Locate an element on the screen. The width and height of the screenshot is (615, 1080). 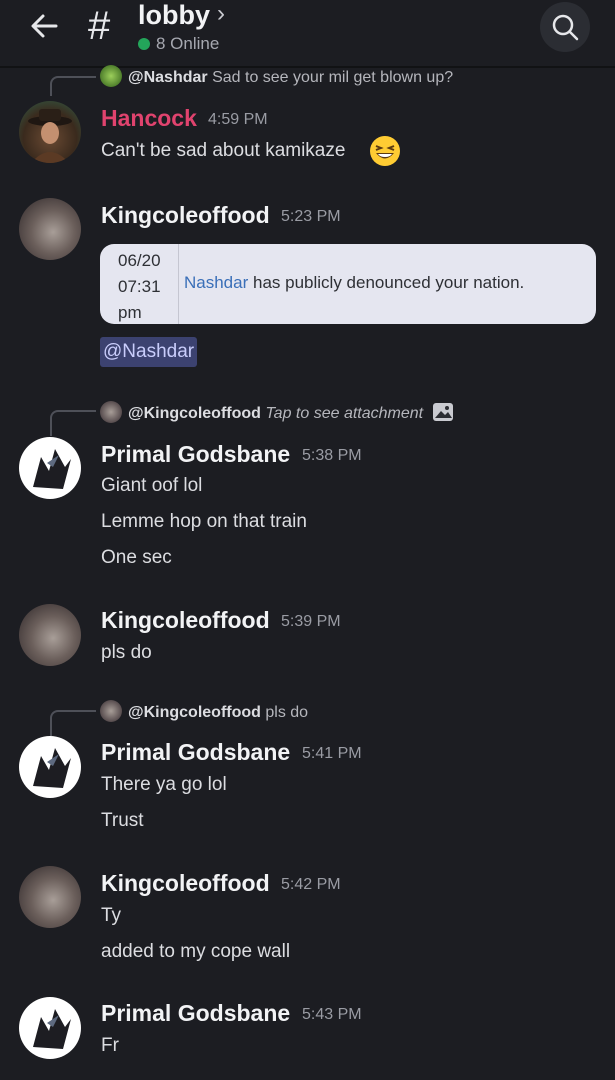
image-icon is located at coordinates (442, 412).